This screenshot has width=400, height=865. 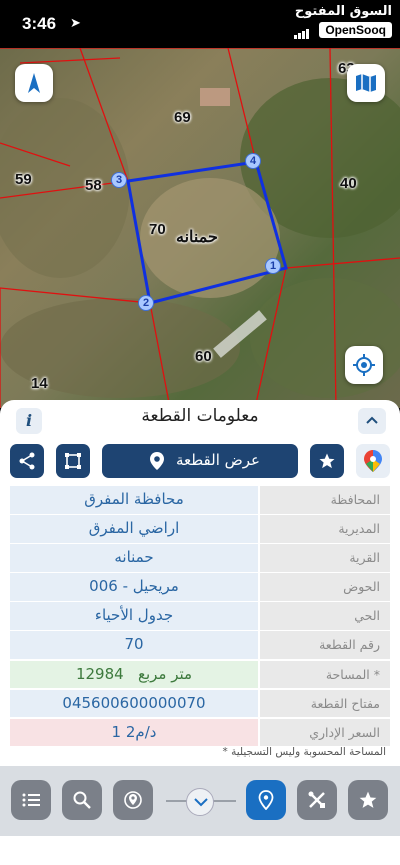 I want to click on tools-icon, so click(x=316, y=799).